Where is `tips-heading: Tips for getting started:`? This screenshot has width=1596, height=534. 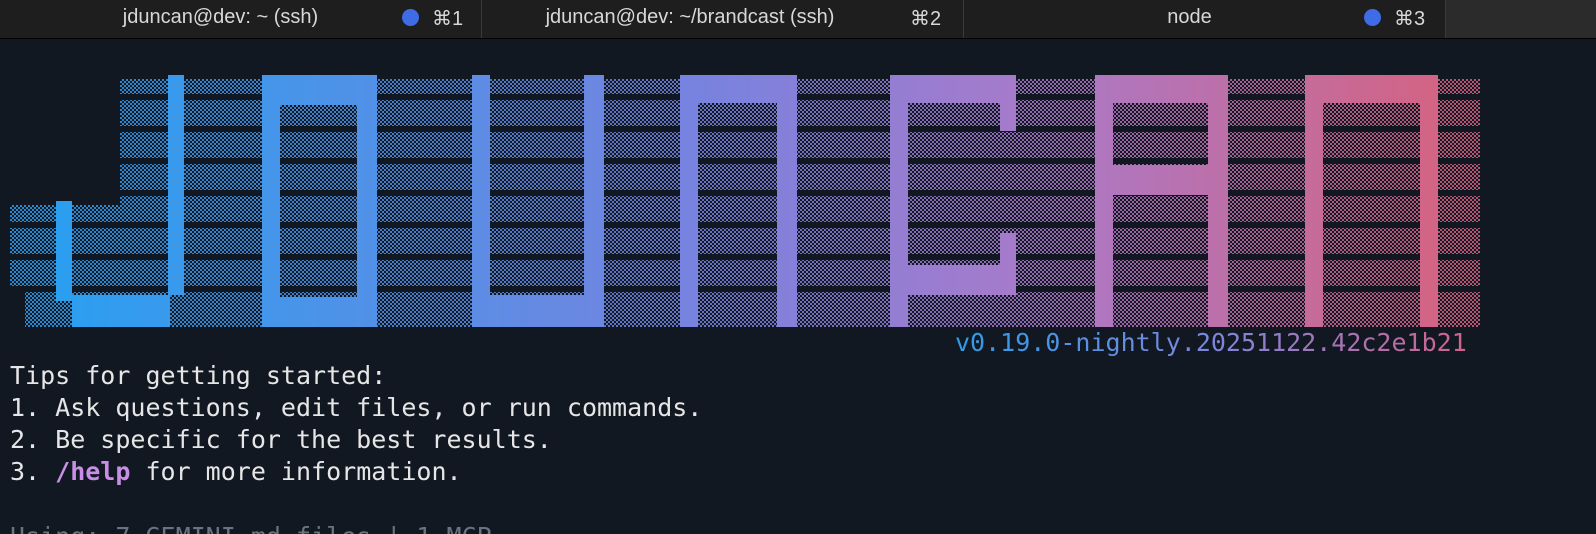
tips-heading: Tips for getting started: is located at coordinates (198, 375).